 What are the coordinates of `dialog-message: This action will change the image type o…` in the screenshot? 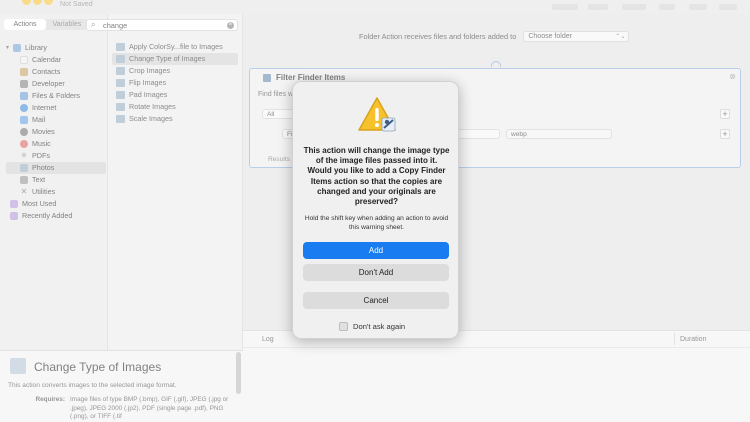 It's located at (376, 176).